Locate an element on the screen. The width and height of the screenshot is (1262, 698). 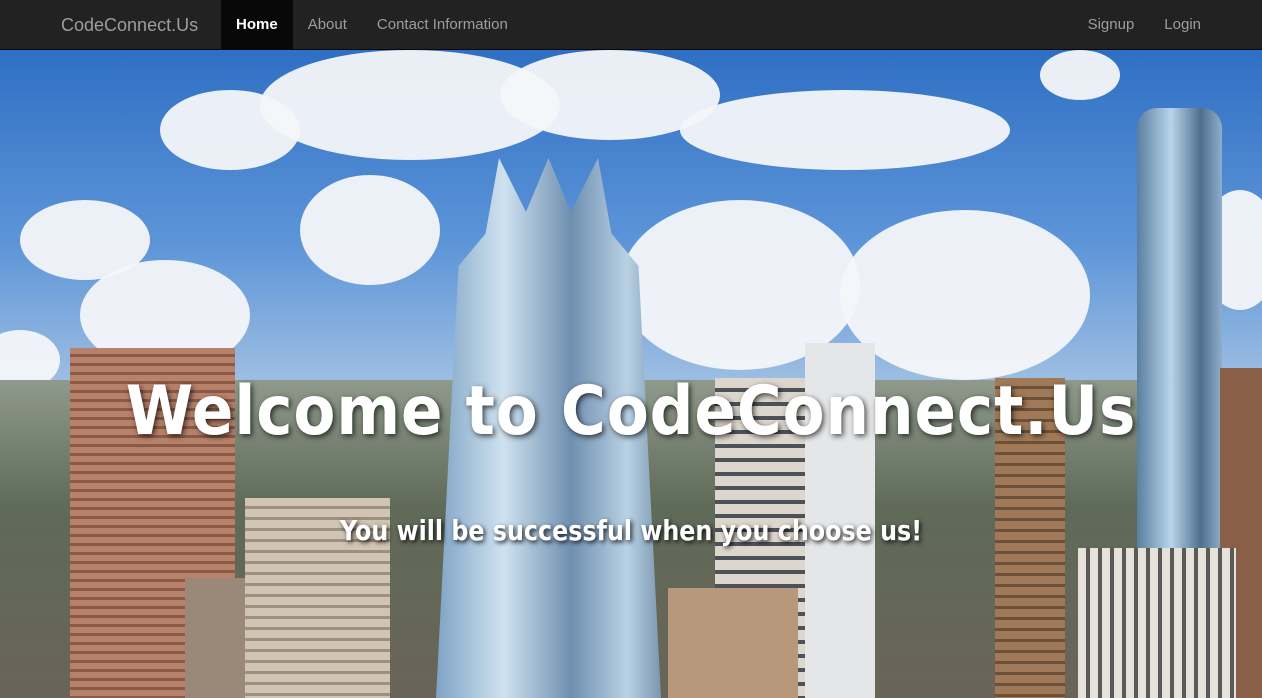
nav-login-link: Login is located at coordinates (1182, 25).